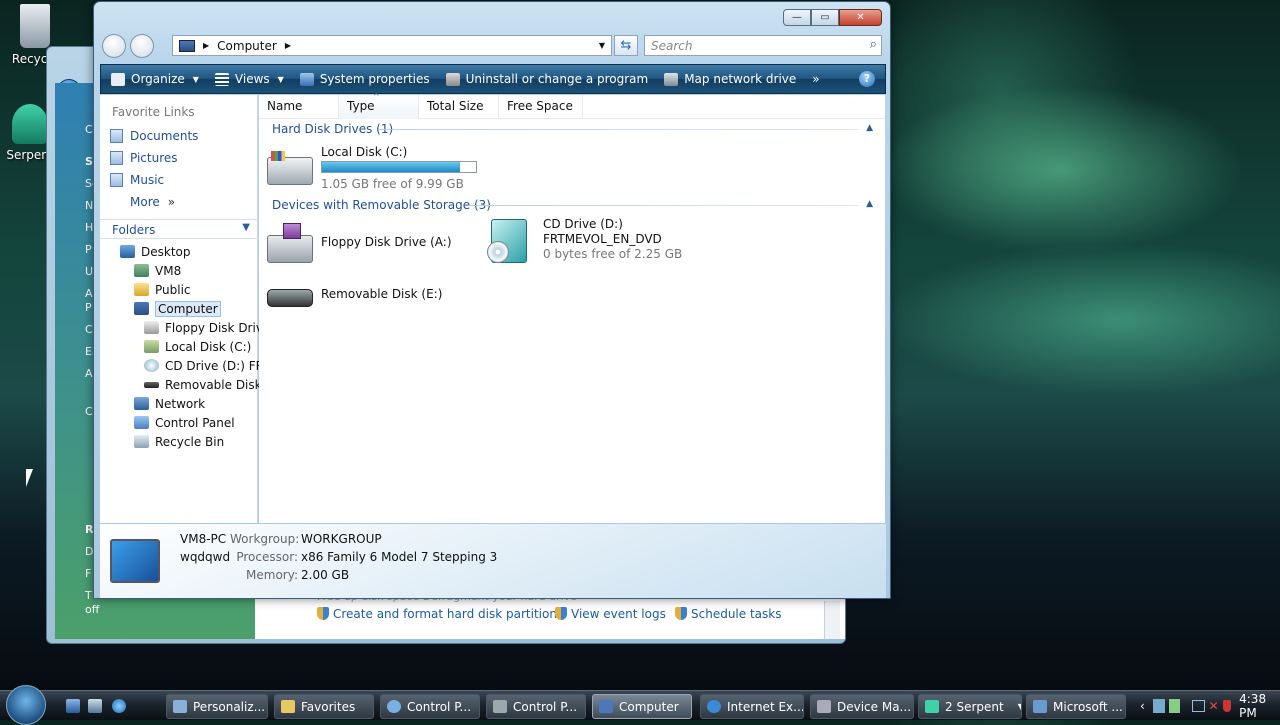 The image size is (1280, 725). What do you see at coordinates (602, 45) in the screenshot?
I see `address-dropdown-icon: ▼` at bounding box center [602, 45].